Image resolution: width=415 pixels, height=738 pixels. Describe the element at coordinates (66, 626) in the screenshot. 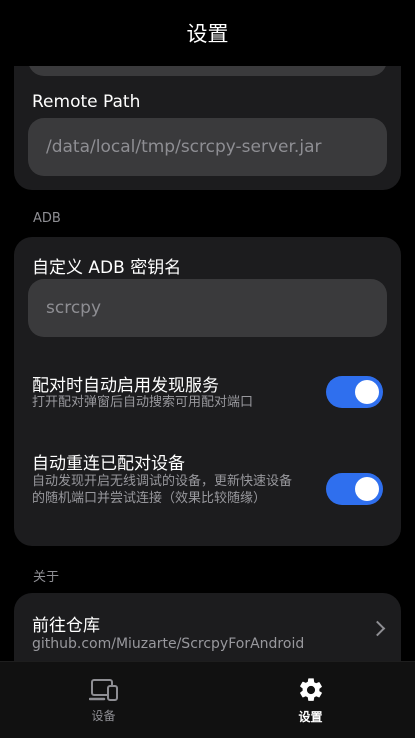

I see `repo-title: 前往仓库` at that location.